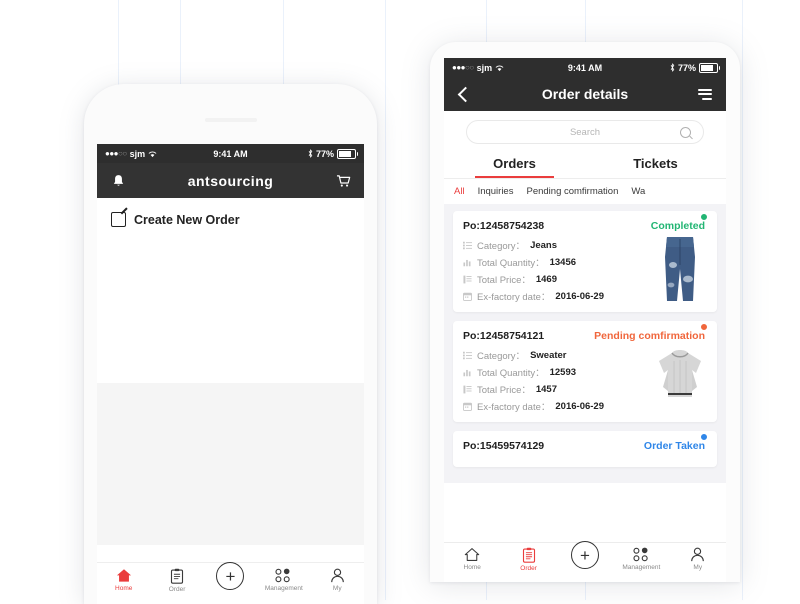 Image resolution: width=800 pixels, height=604 pixels. Describe the element at coordinates (504, 390) in the screenshot. I see `order-field-price-label: Total Price：` at that location.